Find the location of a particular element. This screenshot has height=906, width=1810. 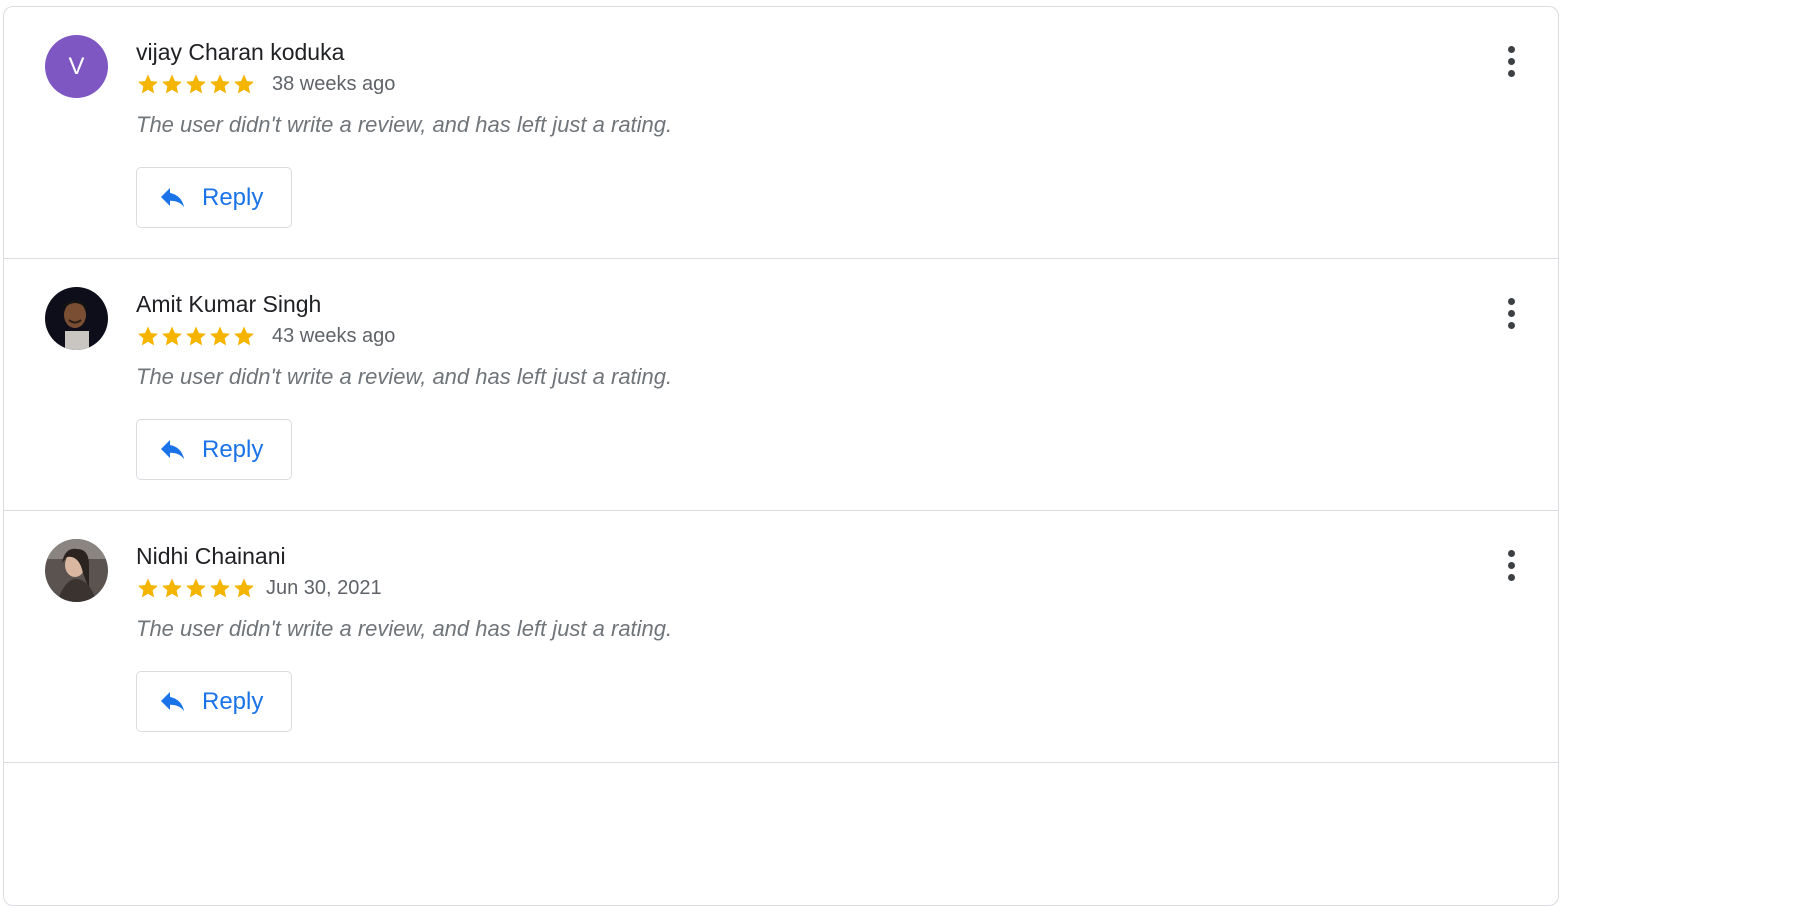

rating-row: 43 weeks ago is located at coordinates (265, 336).